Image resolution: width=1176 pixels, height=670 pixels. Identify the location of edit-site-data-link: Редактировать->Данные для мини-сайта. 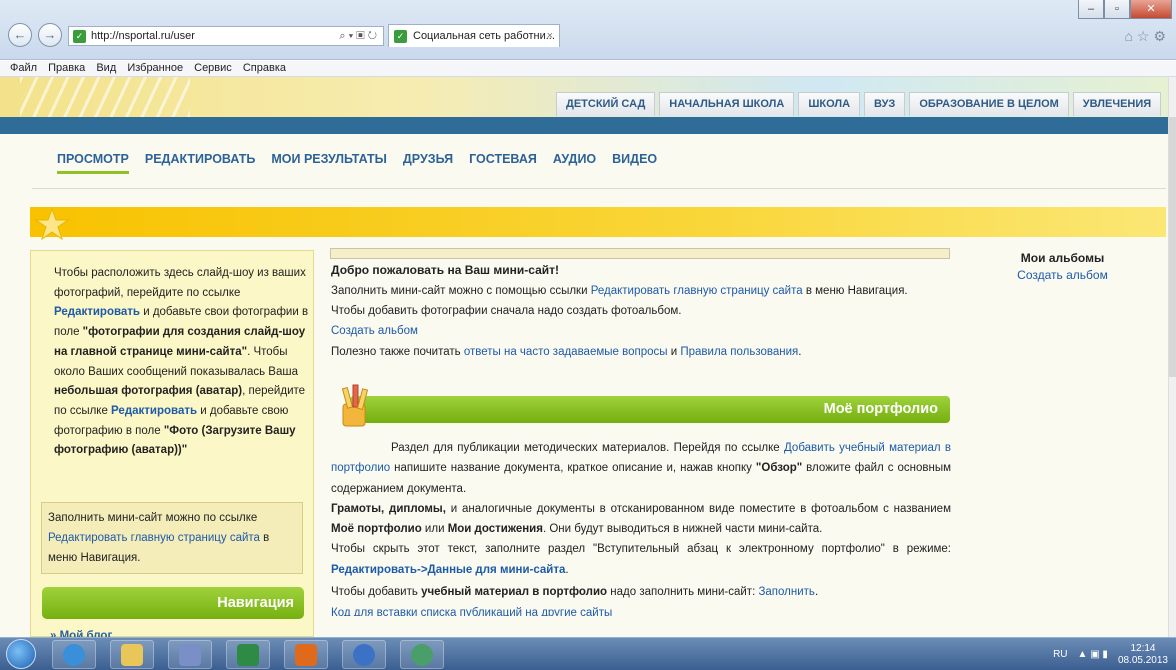
(448, 570).